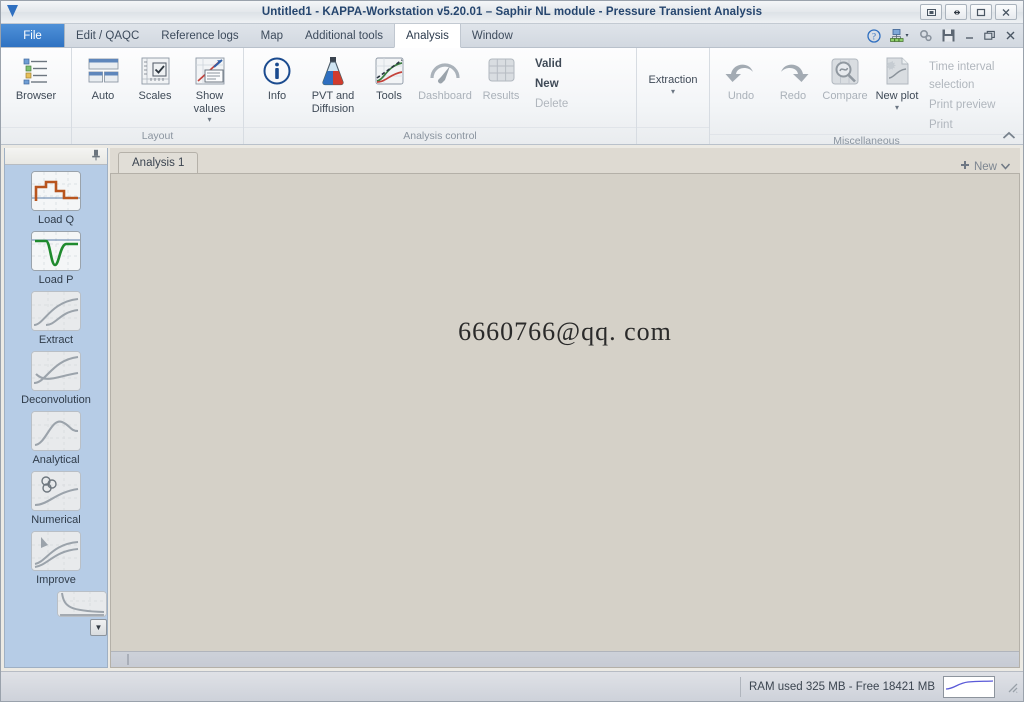 Image resolution: width=1024 pixels, height=702 pixels. I want to click on new-action: New, so click(551, 84).